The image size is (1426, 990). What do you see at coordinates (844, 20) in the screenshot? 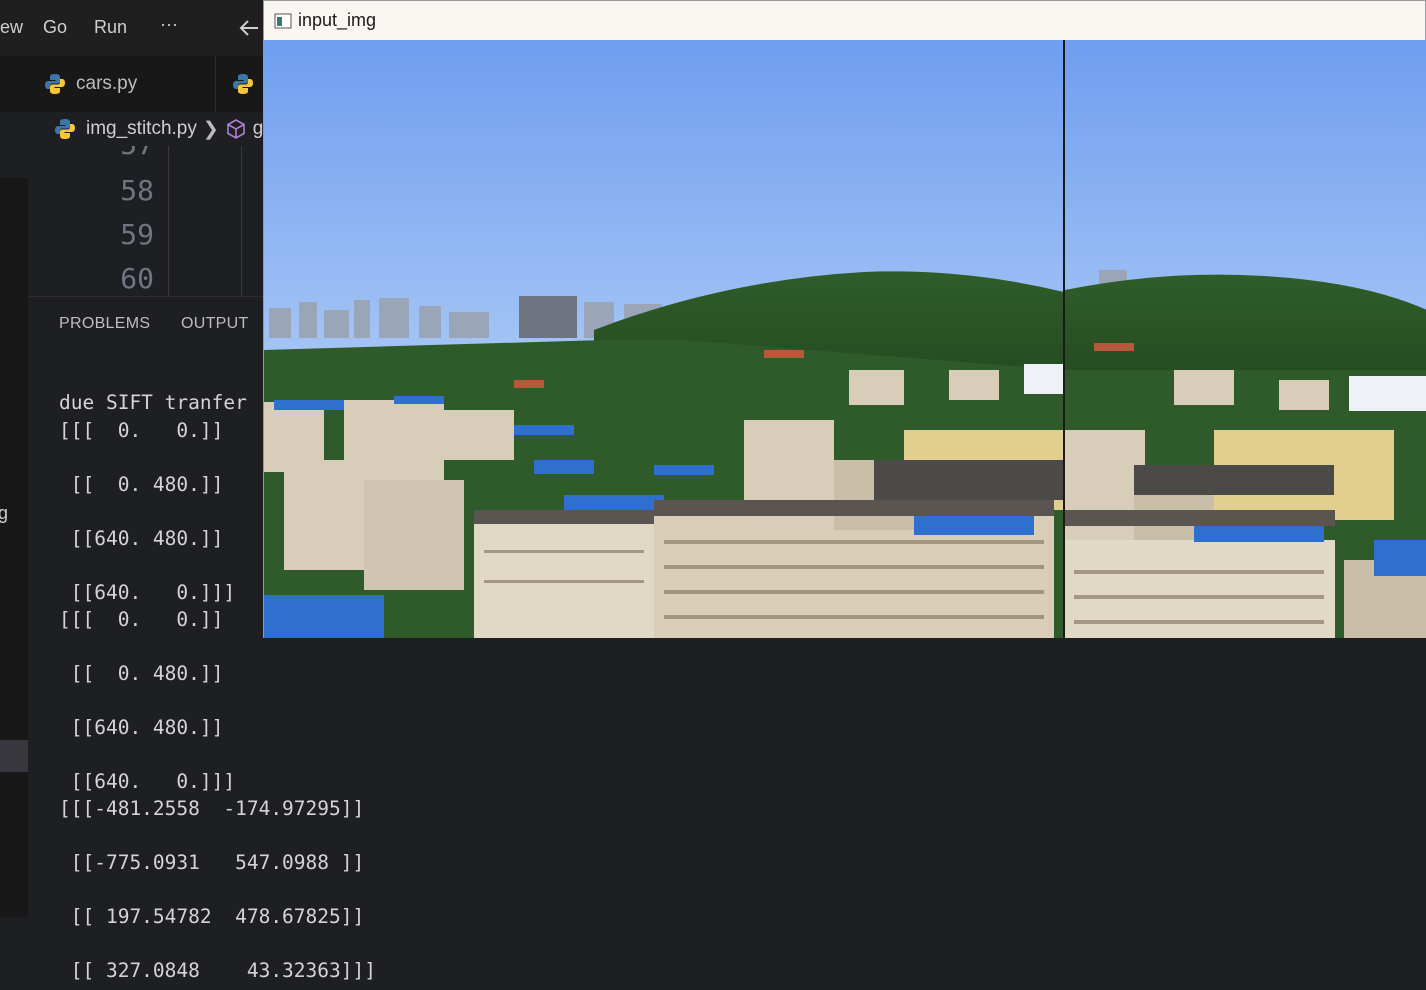
I see `image-window-titlebar: input_img` at bounding box center [844, 20].